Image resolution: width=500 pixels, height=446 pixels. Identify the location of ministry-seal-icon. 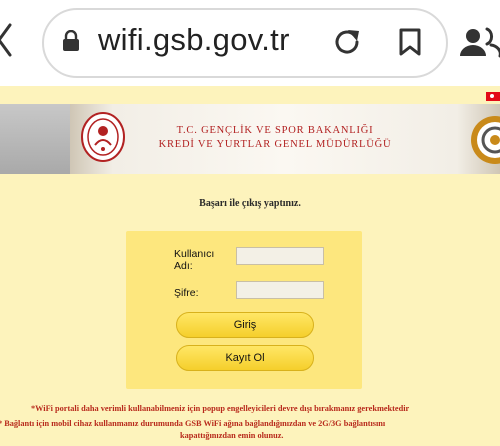
(103, 137).